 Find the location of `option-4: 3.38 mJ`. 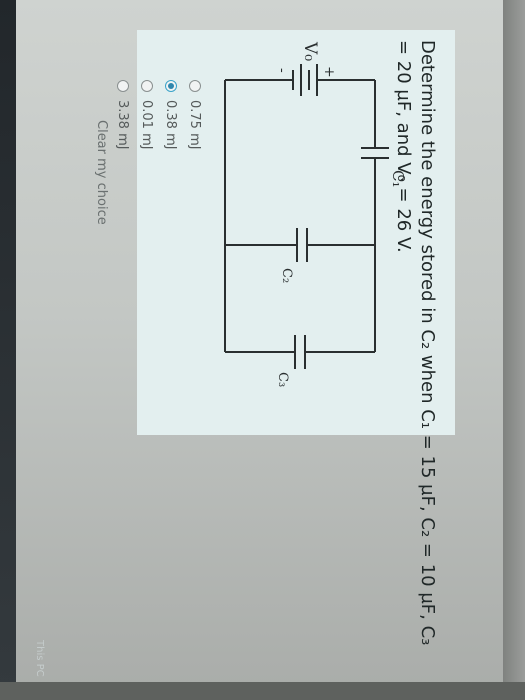

option-4: 3.38 mJ is located at coordinates (123, 115).